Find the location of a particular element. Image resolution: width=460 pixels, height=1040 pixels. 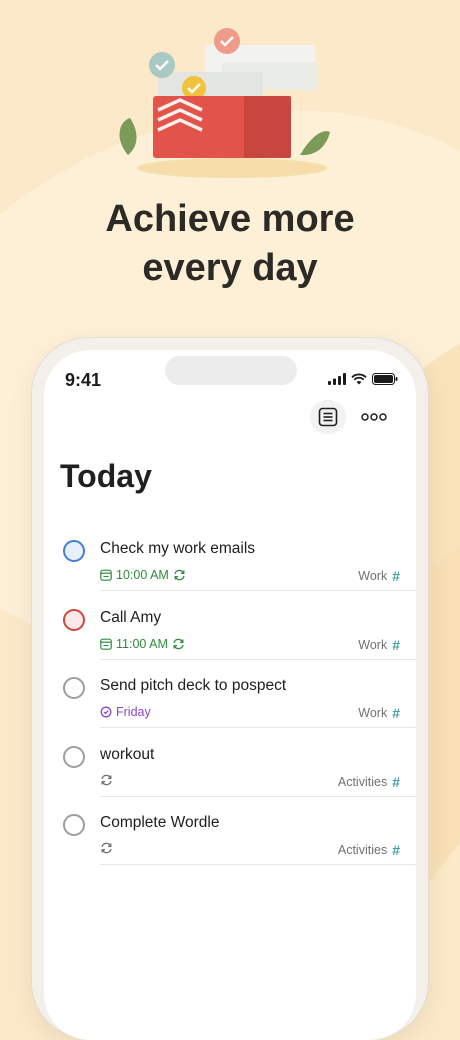

task-name: Call Amy is located at coordinates (131, 617).